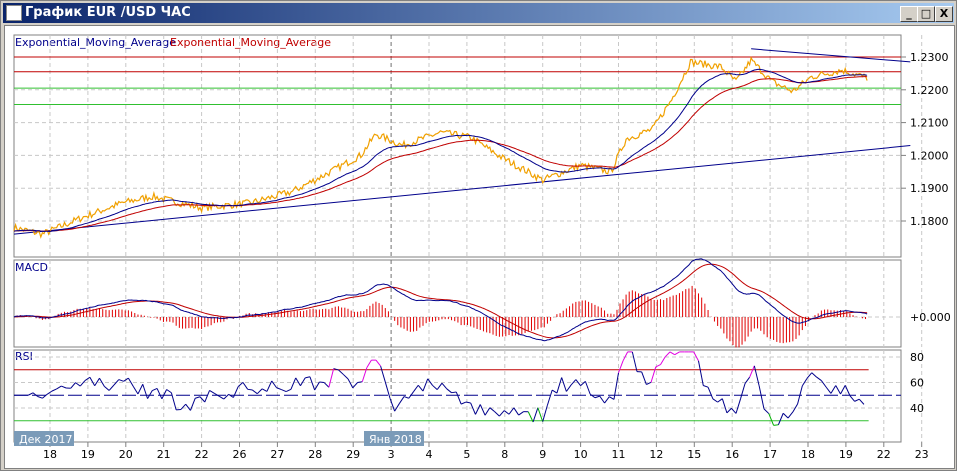 This screenshot has height=471, width=957. Describe the element at coordinates (478, 13) in the screenshot. I see `title-bar: График EUR /USD ЧАС _ □ X` at that location.